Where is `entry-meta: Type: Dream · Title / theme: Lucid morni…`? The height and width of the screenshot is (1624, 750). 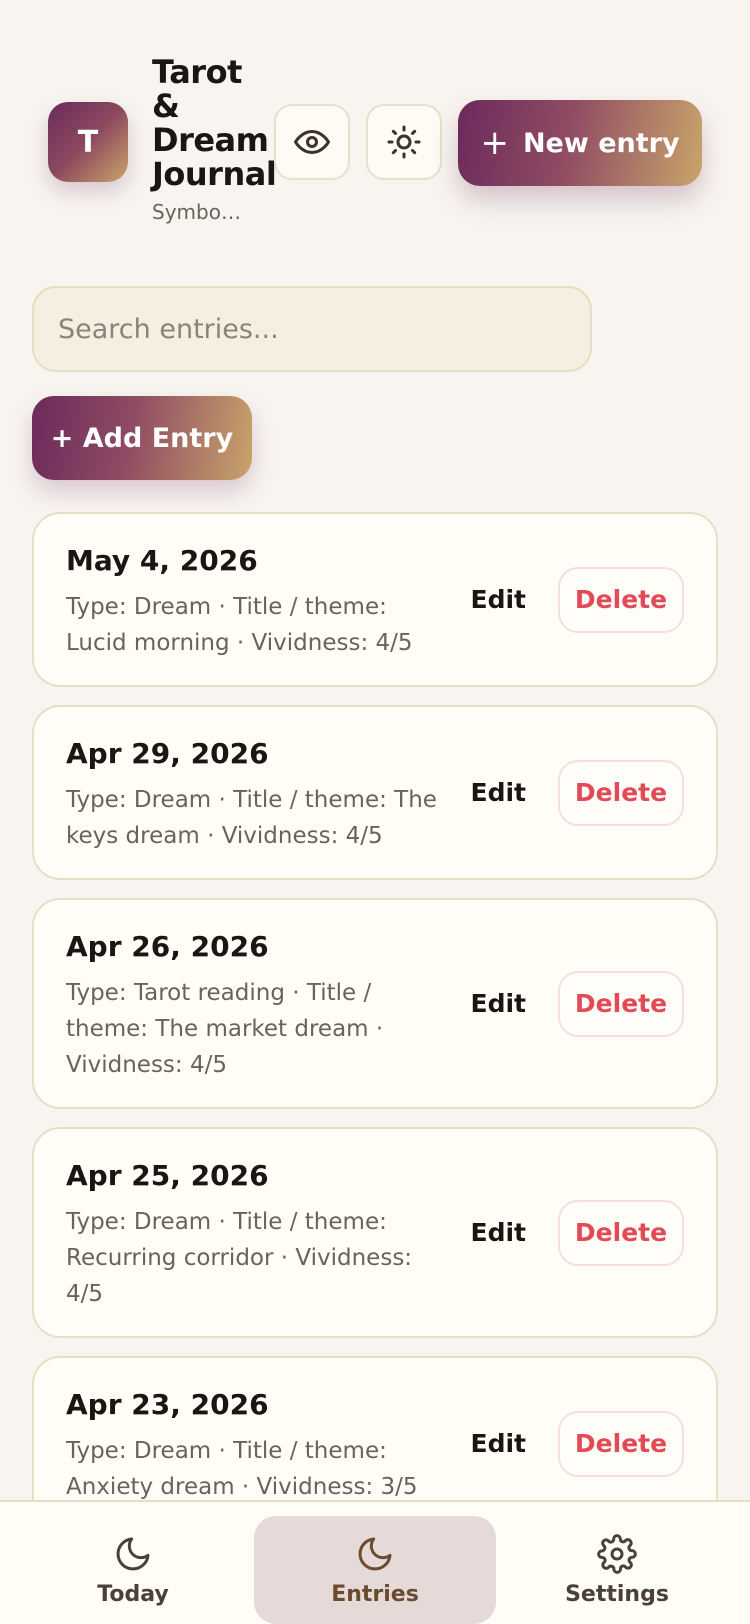
entry-meta: Type: Dream · Title / theme: Lucid morni… is located at coordinates (239, 625).